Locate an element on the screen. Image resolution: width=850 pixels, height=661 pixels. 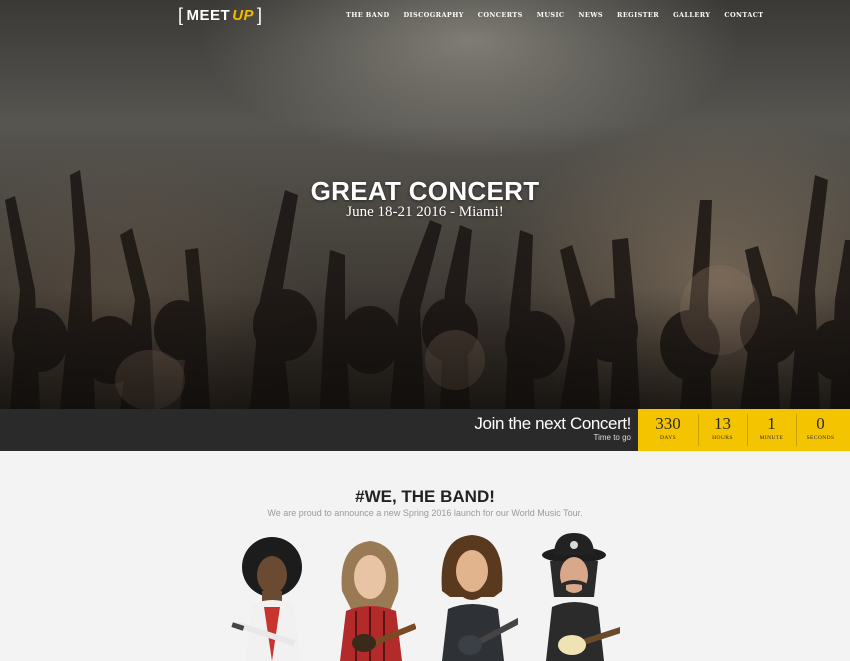
nav-item-music: MUSIC is located at coordinates (551, 15).